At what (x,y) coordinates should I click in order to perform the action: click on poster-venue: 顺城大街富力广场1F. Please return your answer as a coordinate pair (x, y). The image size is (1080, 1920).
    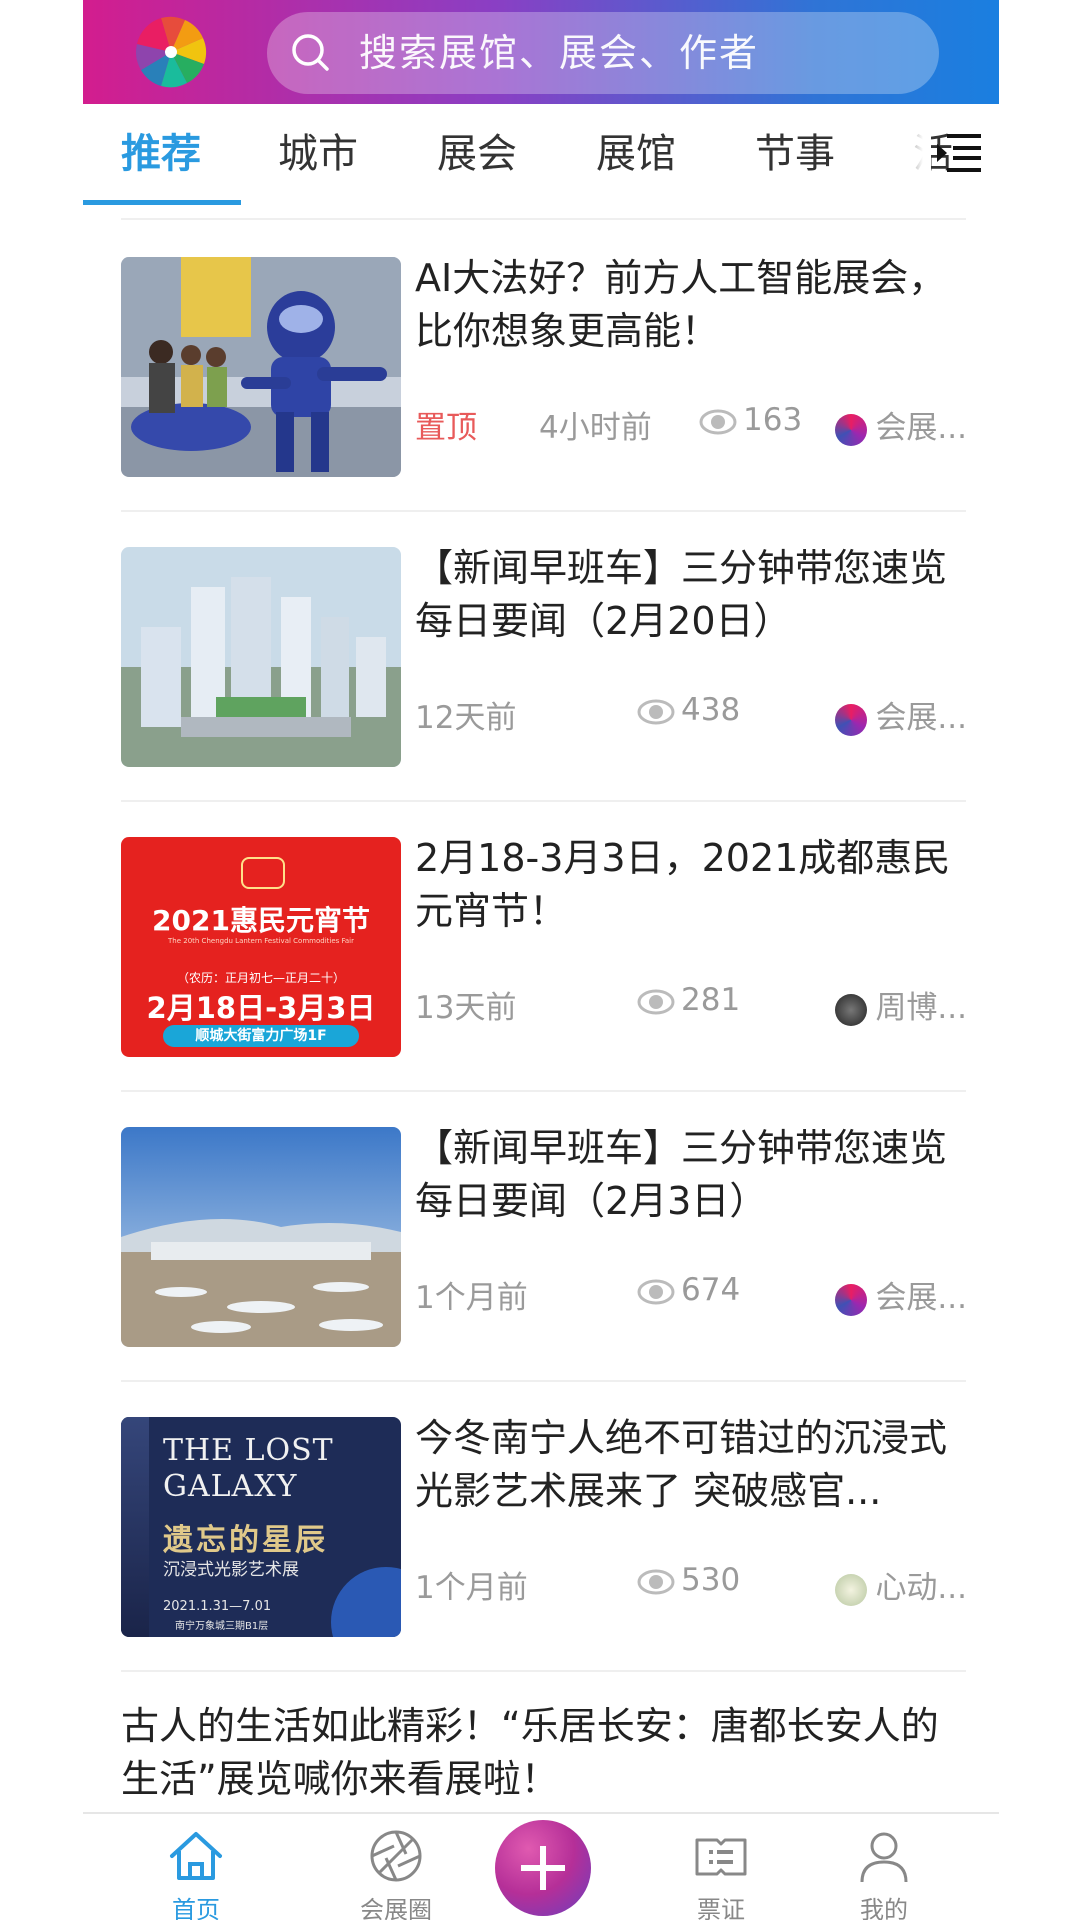
    Looking at the image, I should click on (261, 1036).